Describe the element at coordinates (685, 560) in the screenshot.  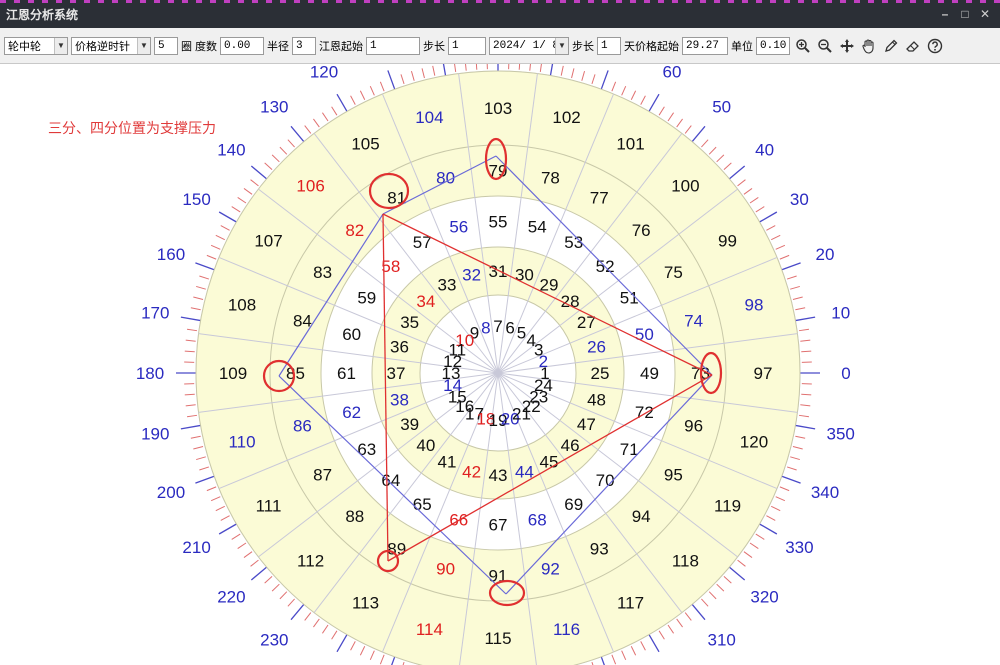
I see `wheel-number: 118` at that location.